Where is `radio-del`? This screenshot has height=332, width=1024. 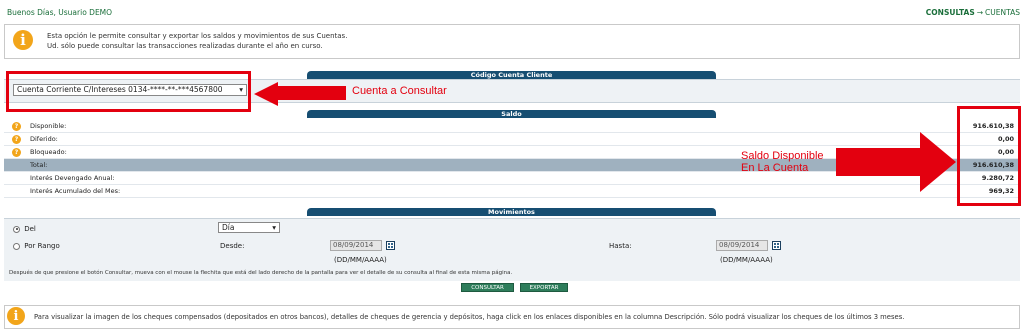
radio-del is located at coordinates (16, 229).